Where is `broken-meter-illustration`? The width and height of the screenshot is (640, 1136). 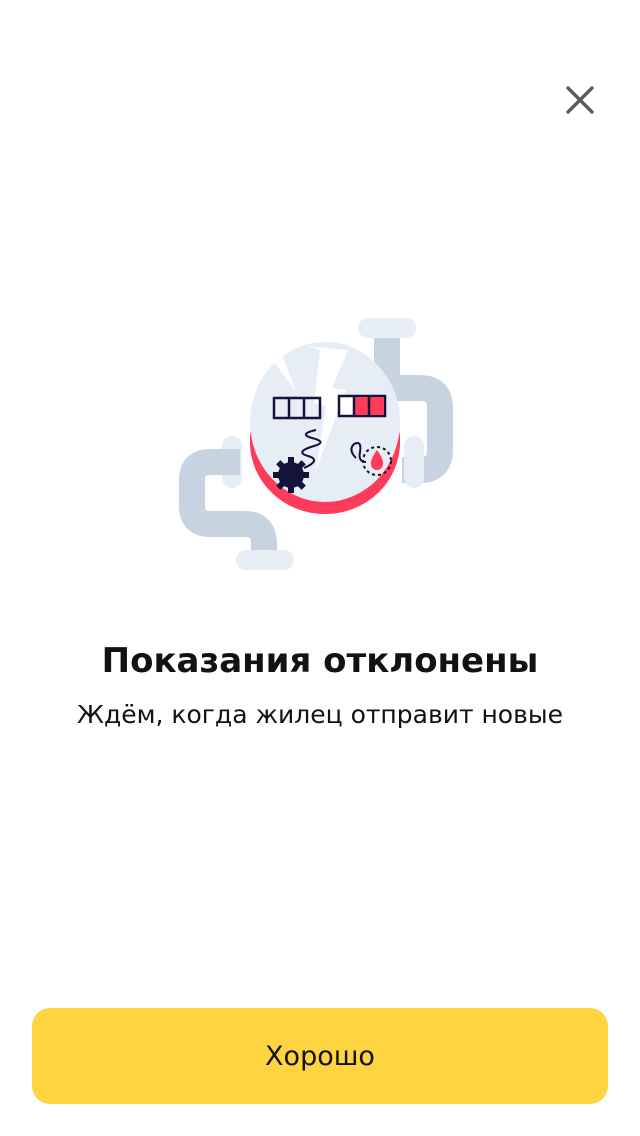 broken-meter-illustration is located at coordinates (320, 445).